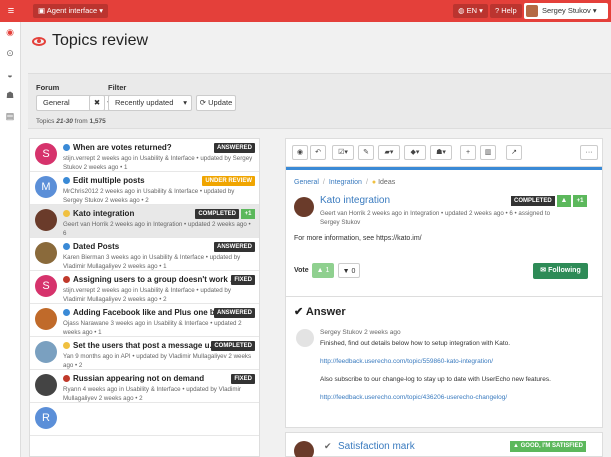 The width and height of the screenshot is (611, 457). Describe the element at coordinates (10, 116) in the screenshot. I see `stats-icon: ▤` at that location.